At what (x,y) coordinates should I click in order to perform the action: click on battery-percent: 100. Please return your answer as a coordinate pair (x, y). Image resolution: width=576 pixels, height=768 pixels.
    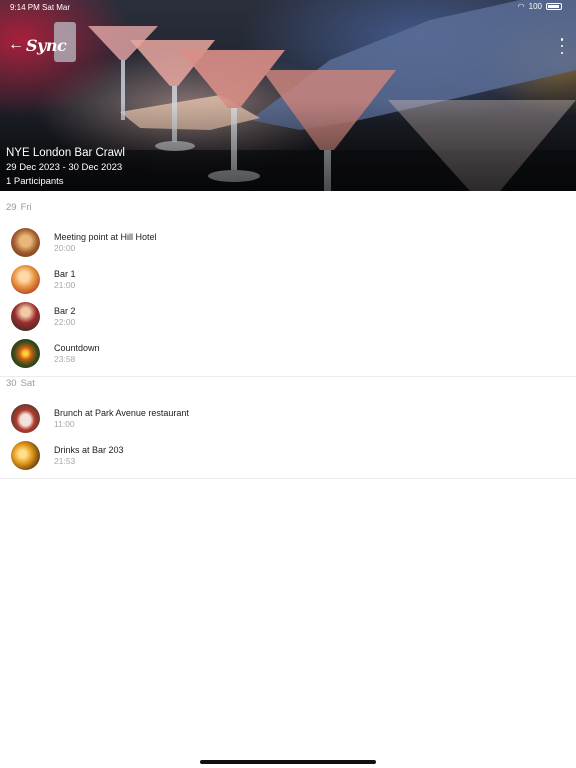
    Looking at the image, I should click on (535, 6).